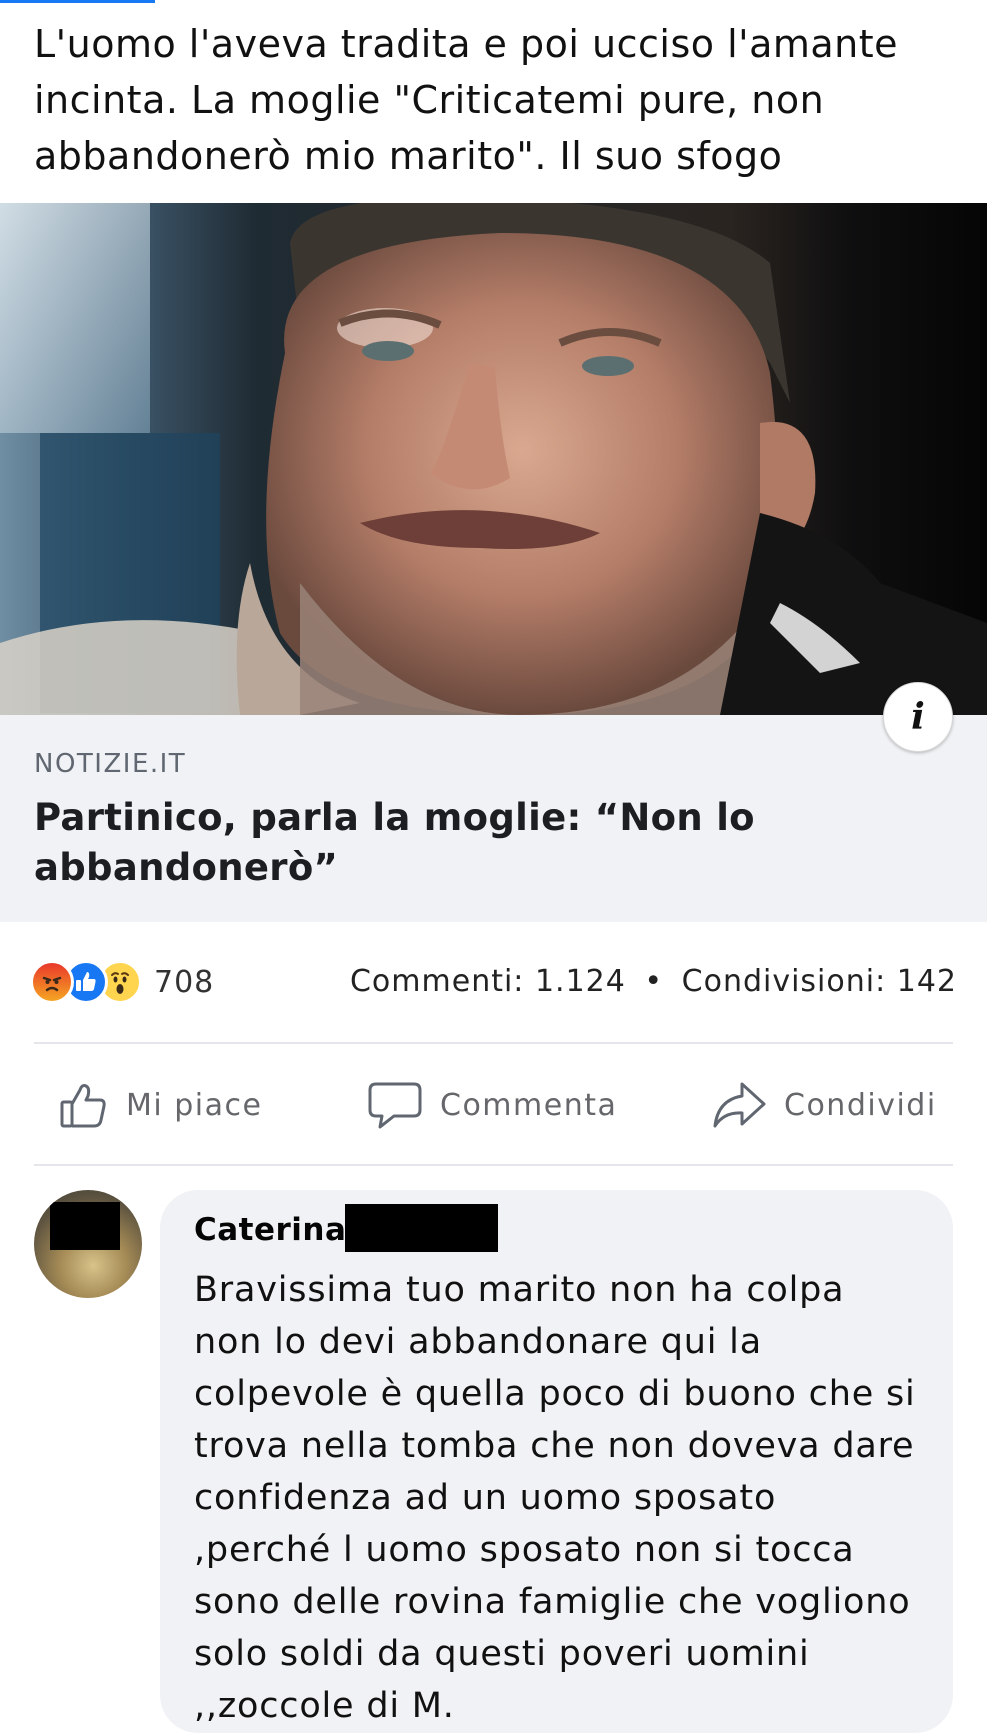  What do you see at coordinates (77, 1) in the screenshot?
I see `top-accent-bar` at bounding box center [77, 1].